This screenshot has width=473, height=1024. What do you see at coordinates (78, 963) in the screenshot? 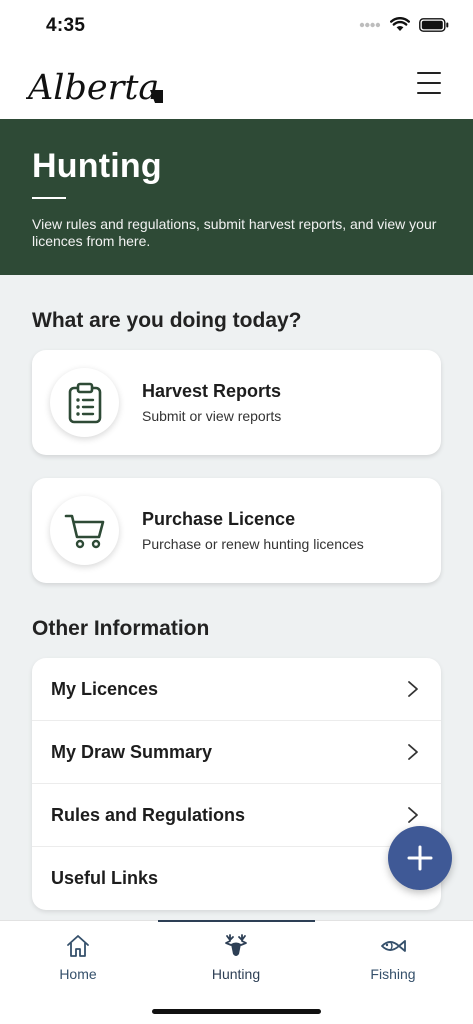
I see `tab-home: Home` at bounding box center [78, 963].